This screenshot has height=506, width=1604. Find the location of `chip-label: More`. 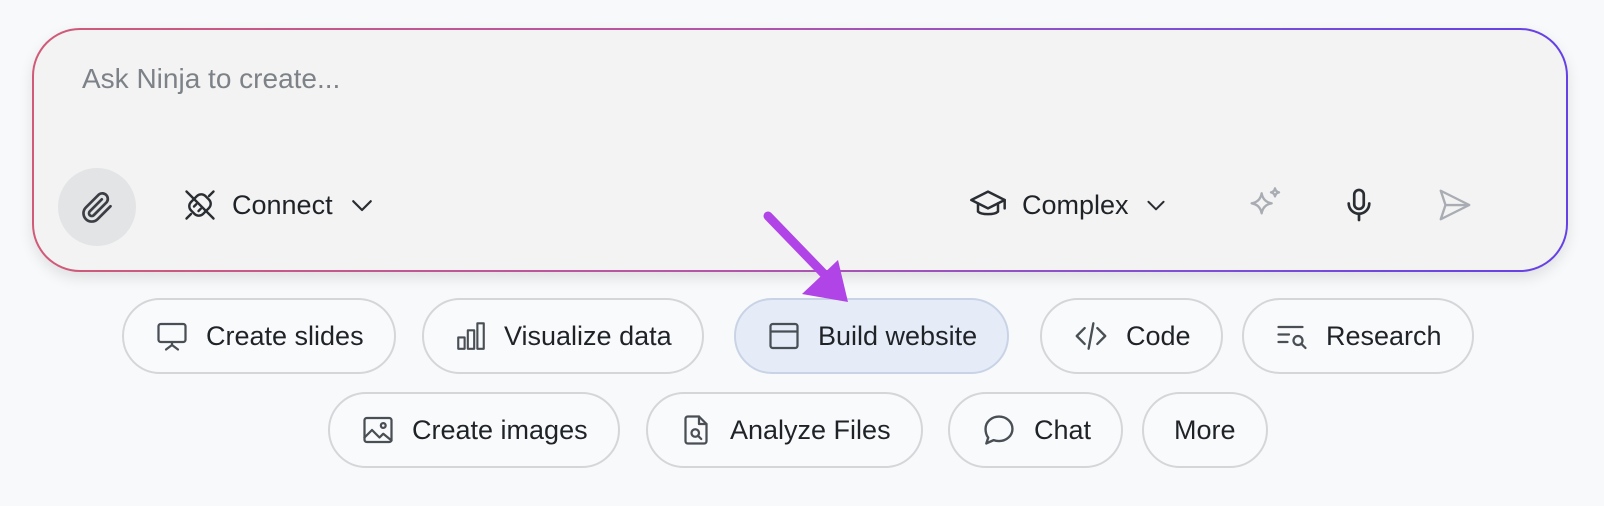

chip-label: More is located at coordinates (1205, 429).